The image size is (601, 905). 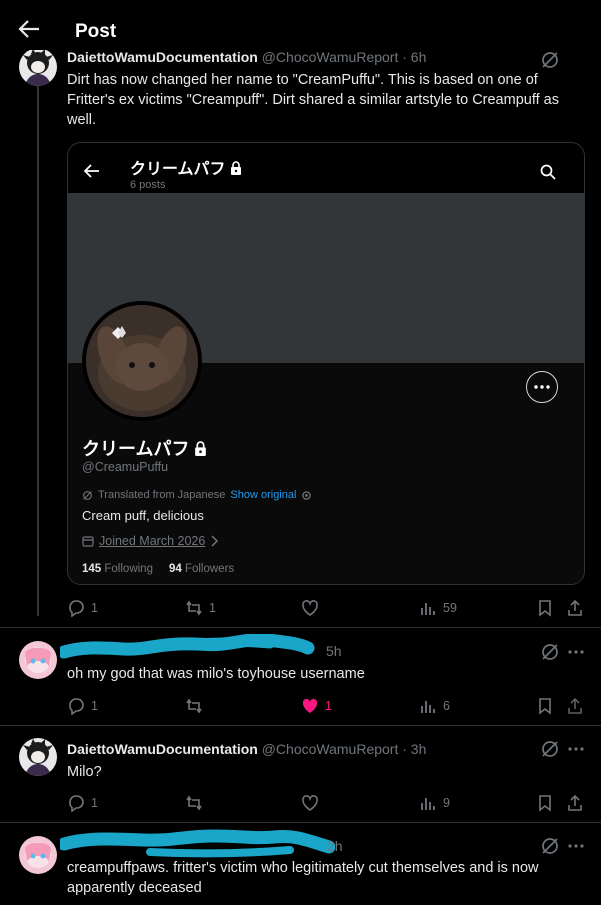 What do you see at coordinates (438, 608) in the screenshot?
I see `views-button: 59` at bounding box center [438, 608].